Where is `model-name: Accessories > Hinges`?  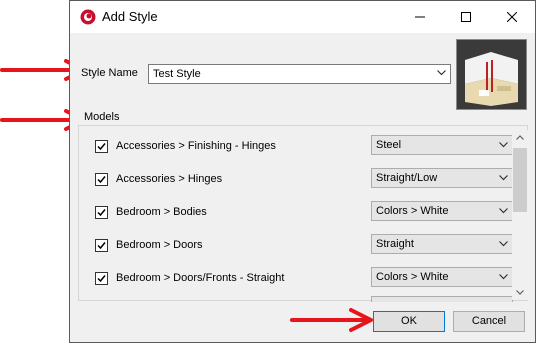
model-name: Accessories > Hinges is located at coordinates (169, 179).